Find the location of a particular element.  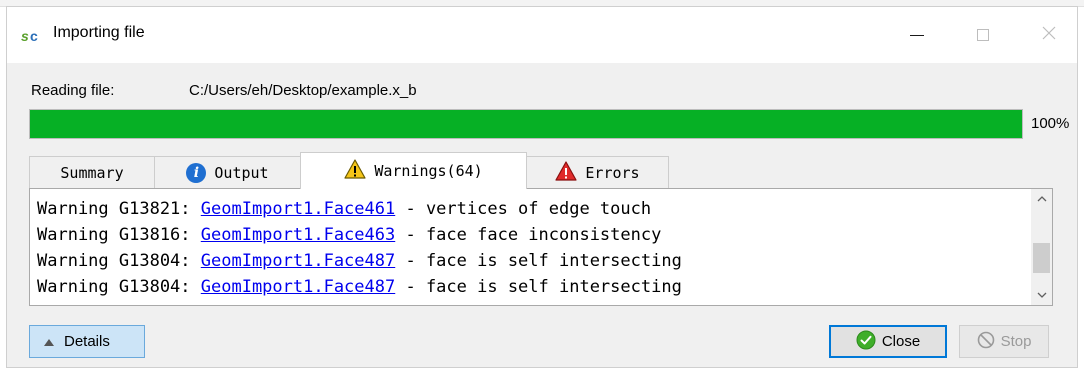

app-icon: s c is located at coordinates (32, 36).